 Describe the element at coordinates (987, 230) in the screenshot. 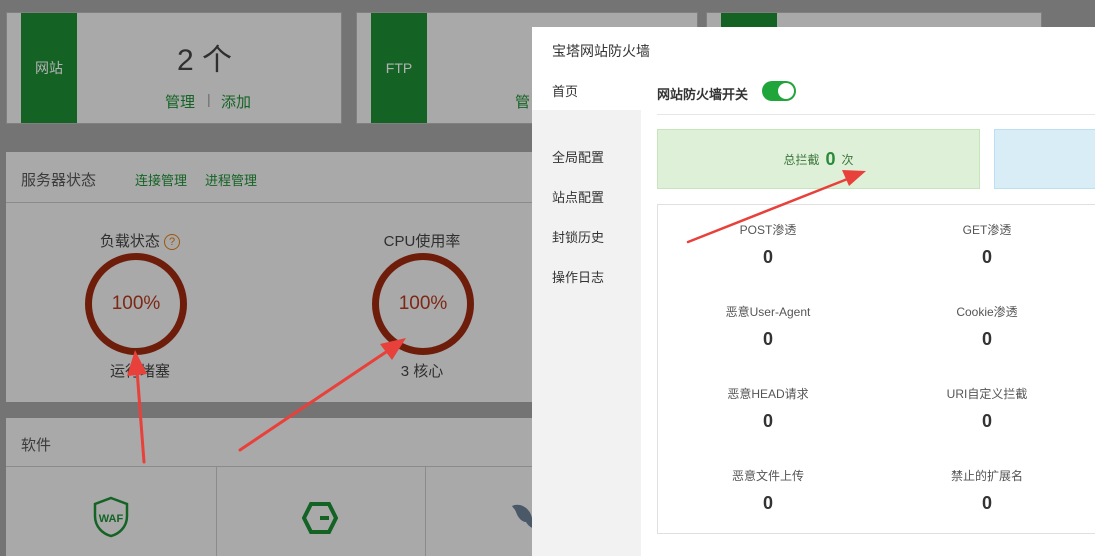

I see `stat-name: GET渗透` at that location.